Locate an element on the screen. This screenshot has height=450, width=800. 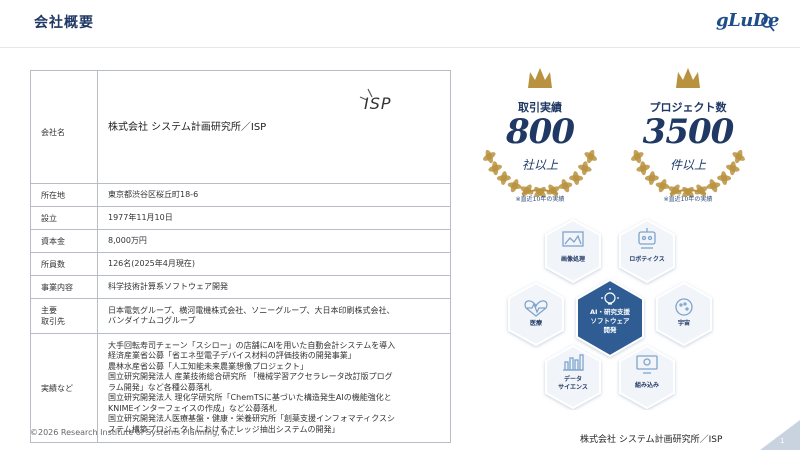
badge-number: 3500 is located at coordinates (688, 132).